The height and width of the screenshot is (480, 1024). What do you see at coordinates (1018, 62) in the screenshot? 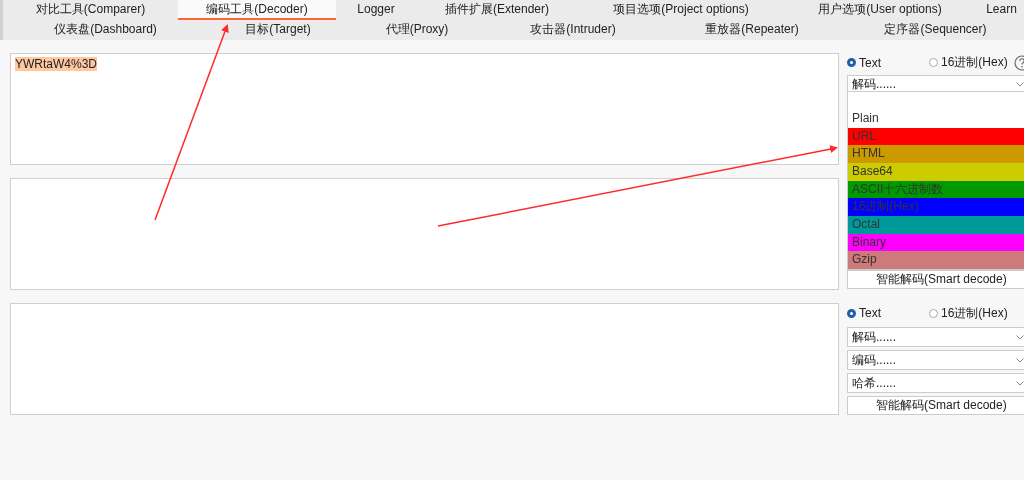
I see `help-icon` at bounding box center [1018, 62].